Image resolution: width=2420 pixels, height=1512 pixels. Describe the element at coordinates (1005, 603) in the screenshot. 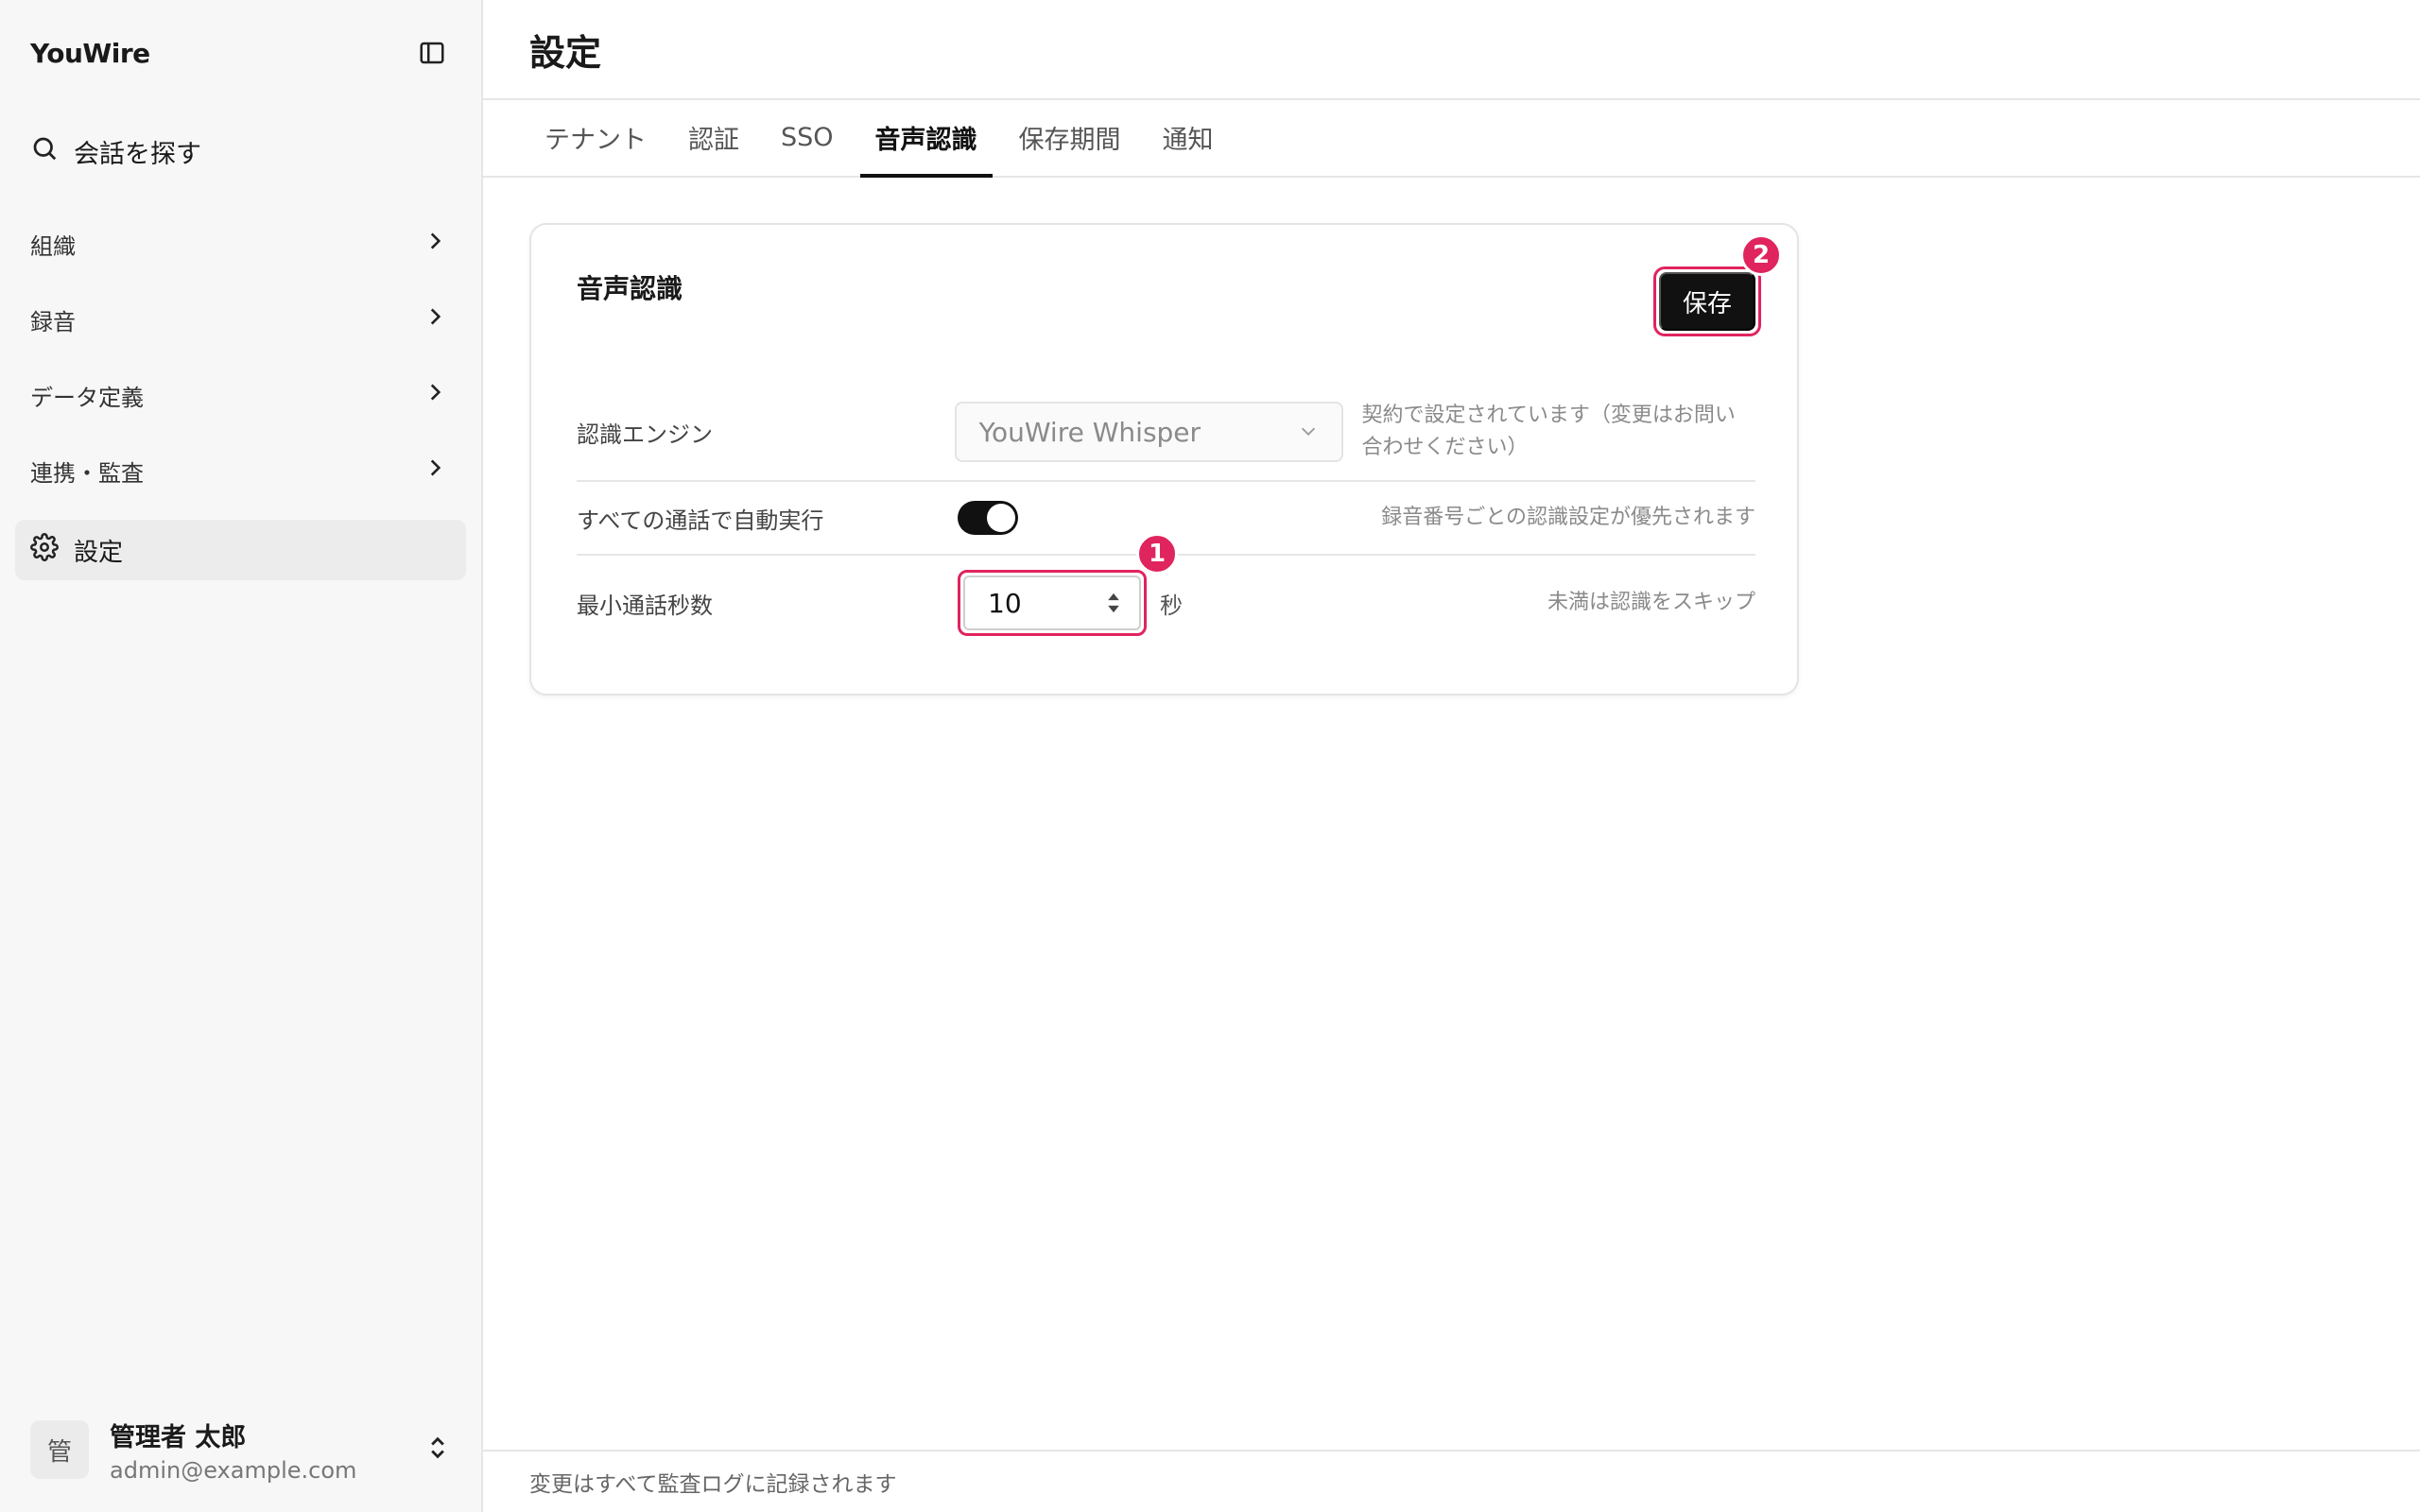

I see `min-seconds-value: 10` at that location.